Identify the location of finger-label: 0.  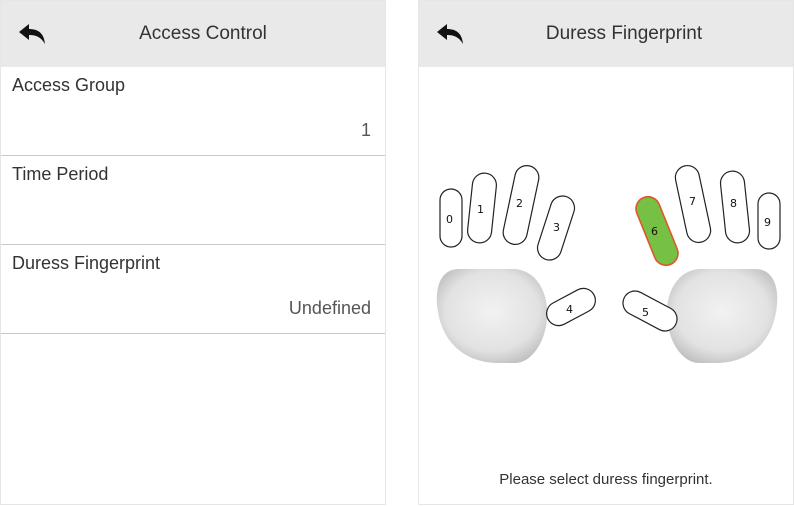
(449, 219).